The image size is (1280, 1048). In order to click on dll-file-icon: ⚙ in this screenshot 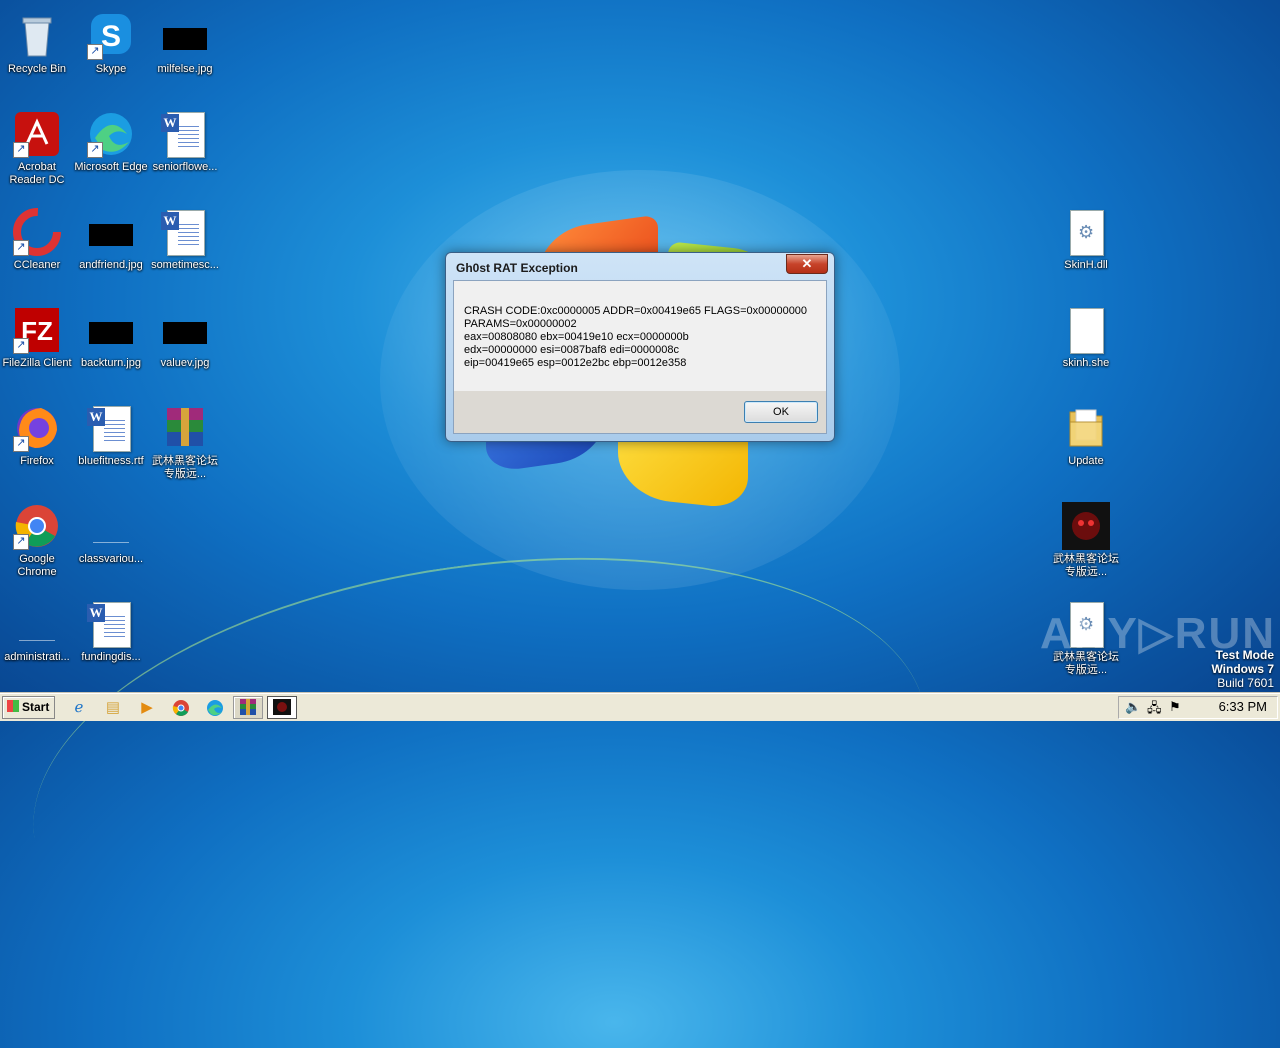, I will do `click(1086, 232)`.